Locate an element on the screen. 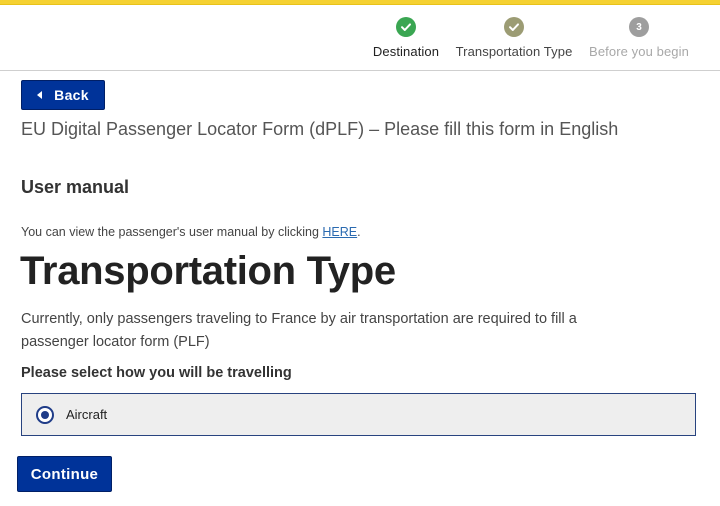  header-divider is located at coordinates (360, 70).